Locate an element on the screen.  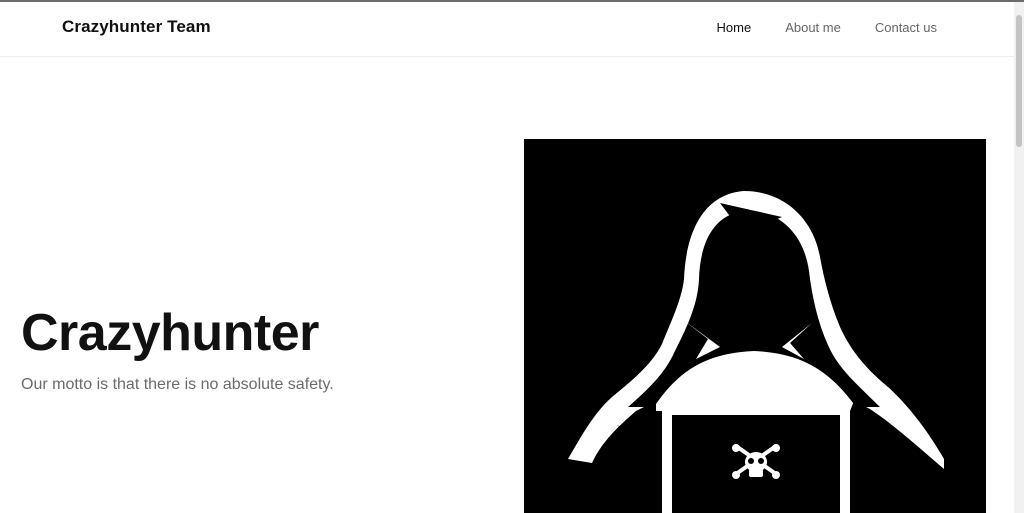
scrollbar-thumb is located at coordinates (1019, 81).